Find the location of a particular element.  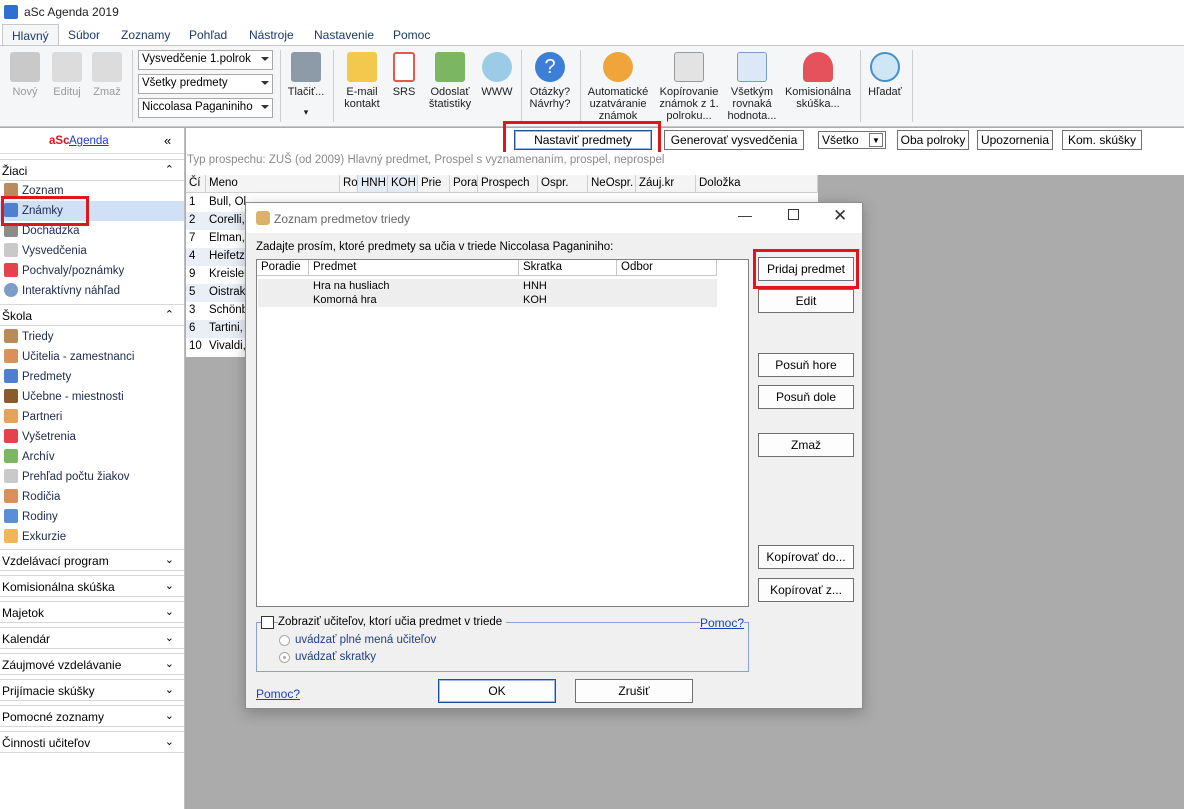

menu-nastavenie: Nastavenie is located at coordinates (344, 35).